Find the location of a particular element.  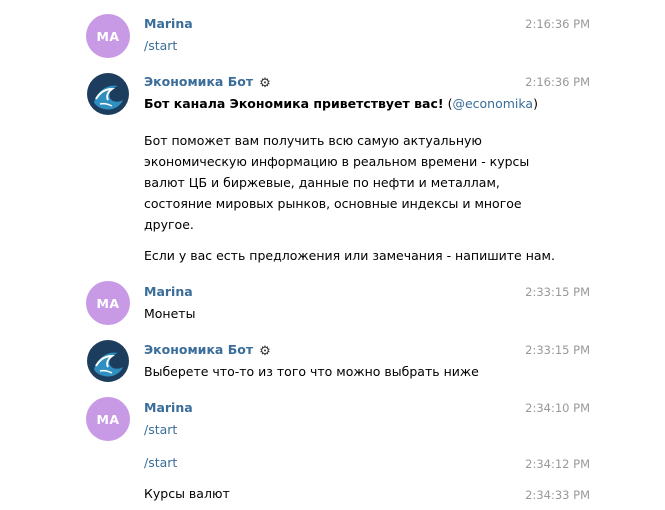

message-text: Курсы валют is located at coordinates (187, 493).